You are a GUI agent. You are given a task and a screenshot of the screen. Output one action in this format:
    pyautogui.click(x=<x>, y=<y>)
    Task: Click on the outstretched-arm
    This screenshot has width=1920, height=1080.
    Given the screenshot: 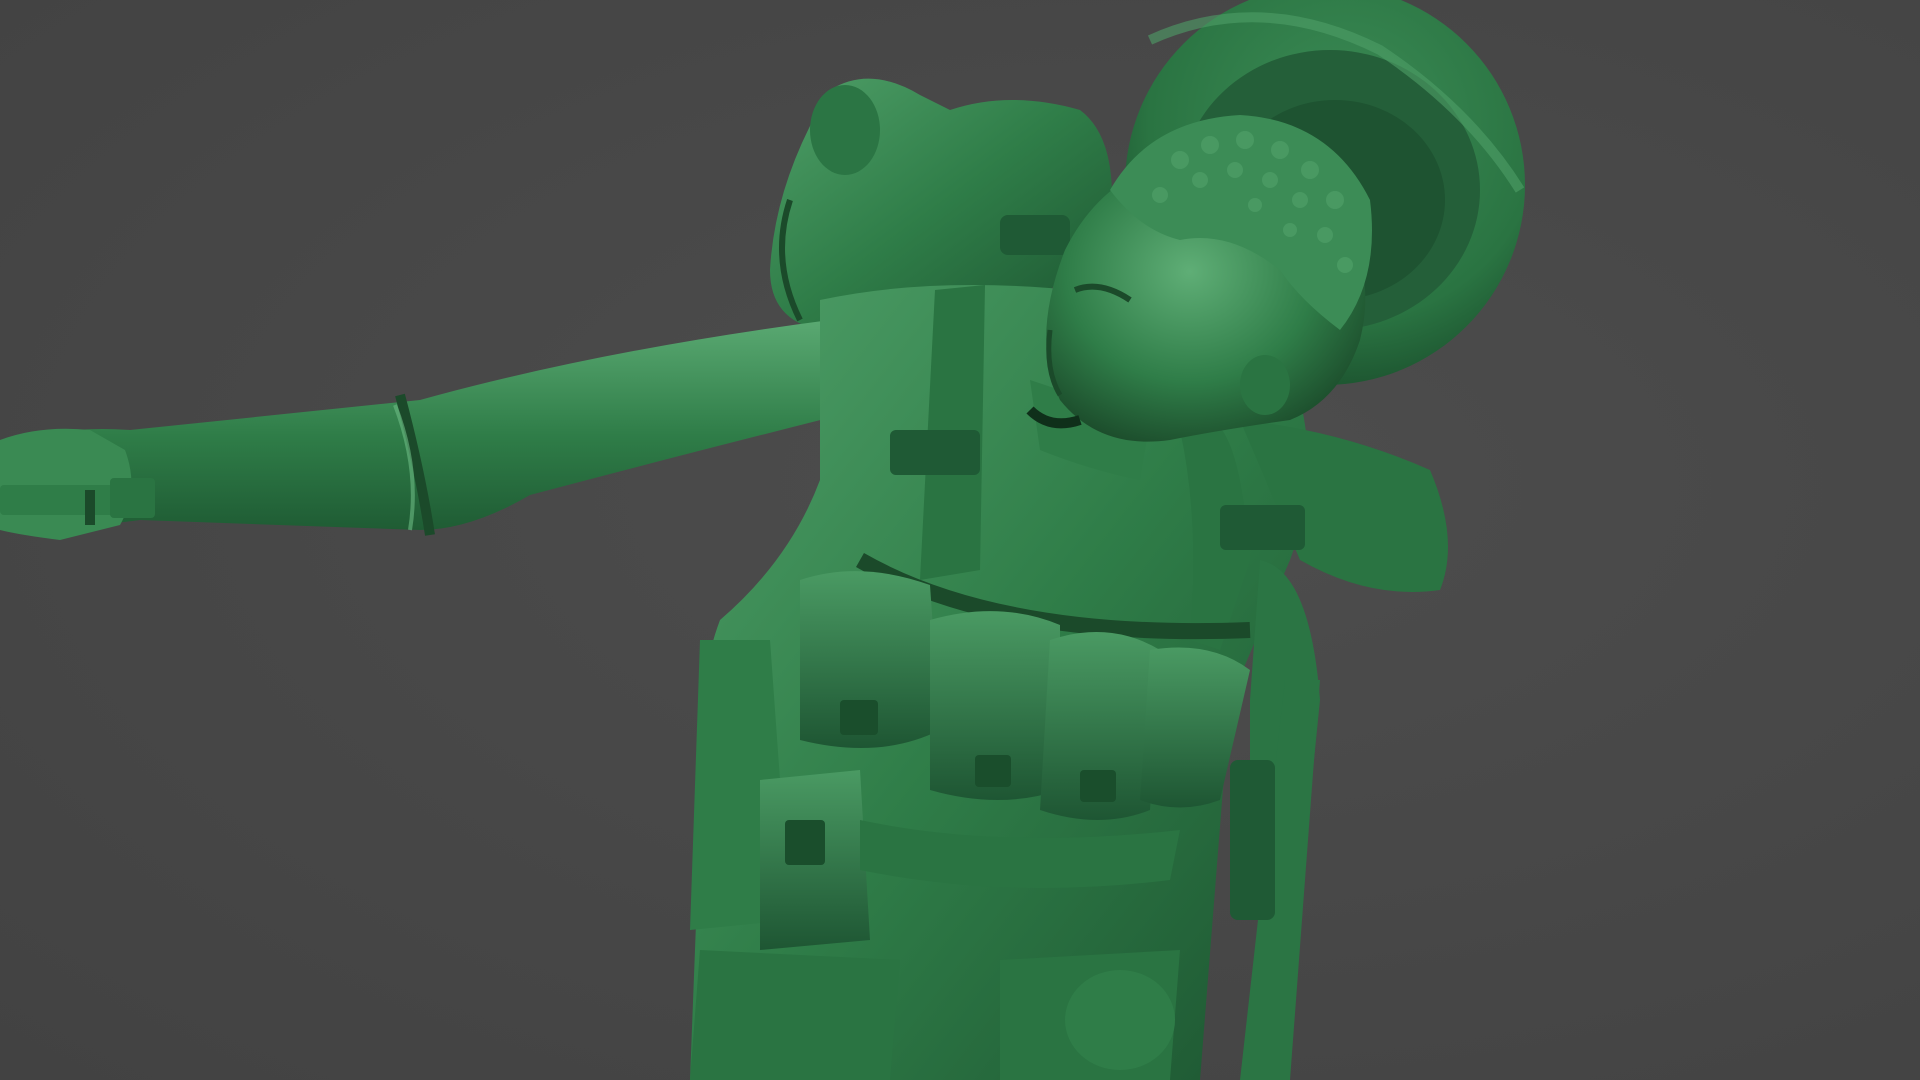 What is the action you would take?
    pyautogui.click(x=450, y=430)
    